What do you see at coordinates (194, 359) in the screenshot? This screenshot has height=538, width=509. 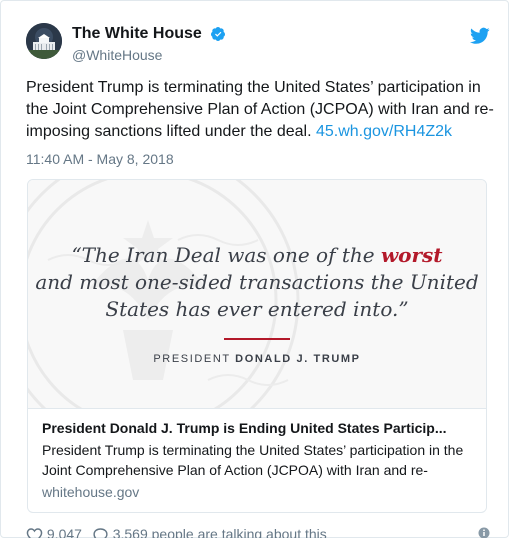 I see `attribution-prefix: PRESIDENT` at bounding box center [194, 359].